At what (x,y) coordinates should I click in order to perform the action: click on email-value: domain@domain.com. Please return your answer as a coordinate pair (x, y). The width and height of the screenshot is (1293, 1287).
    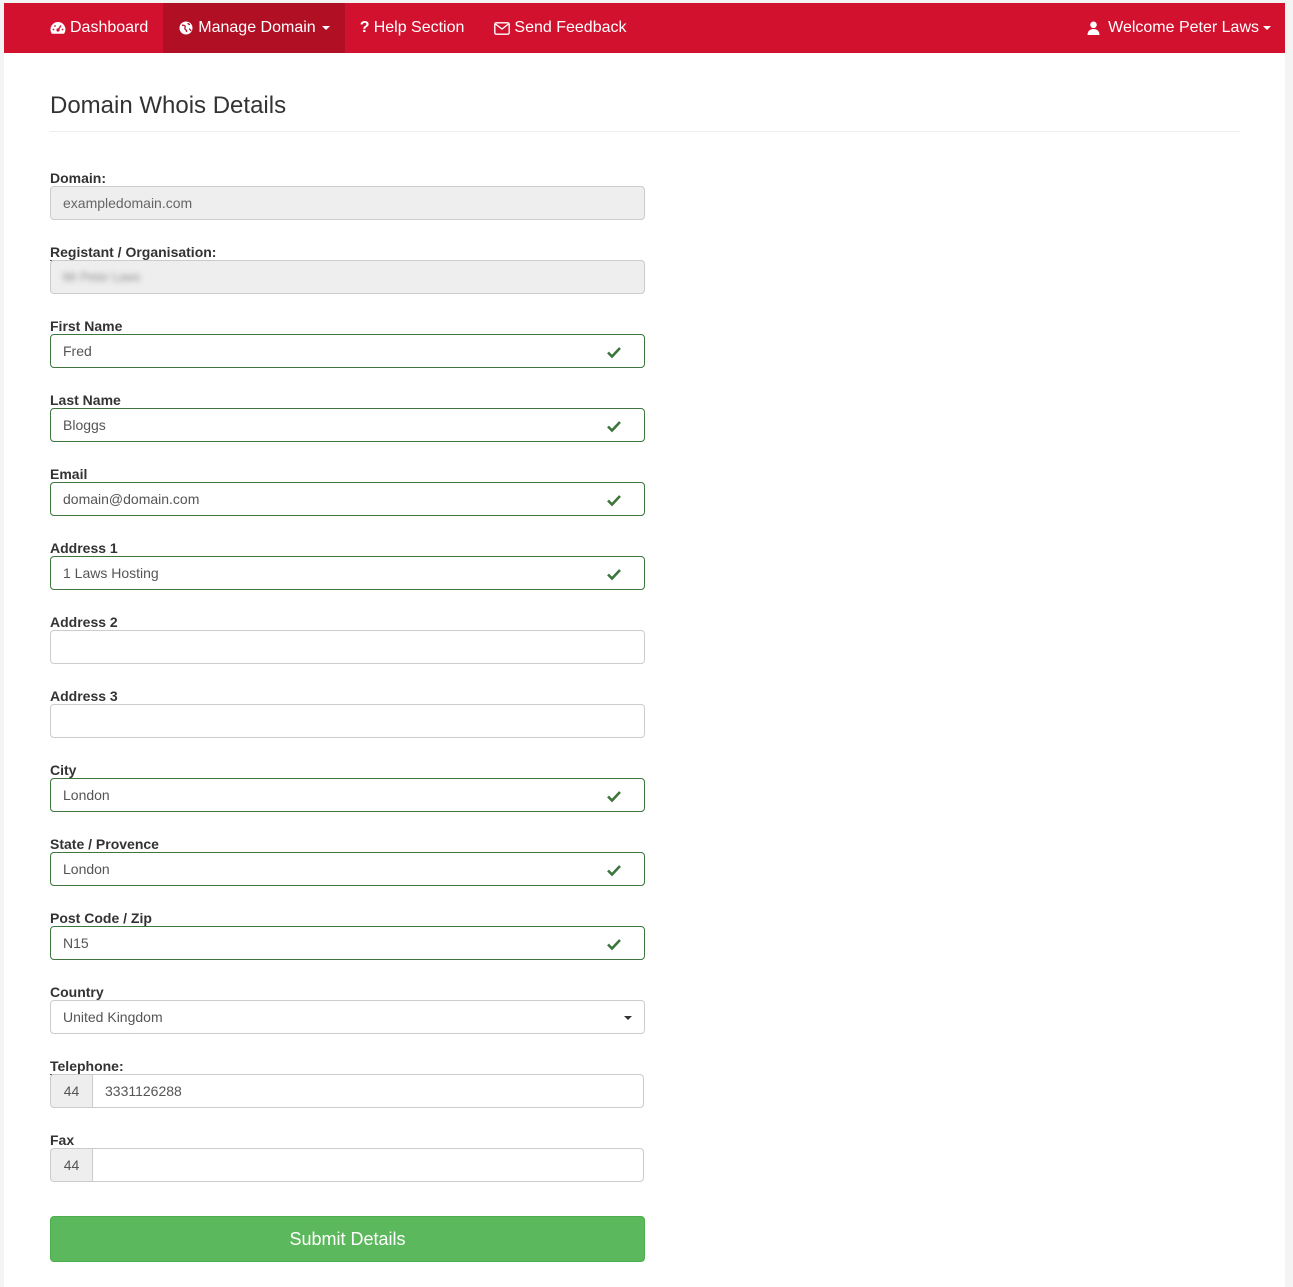
    Looking at the image, I should click on (131, 499).